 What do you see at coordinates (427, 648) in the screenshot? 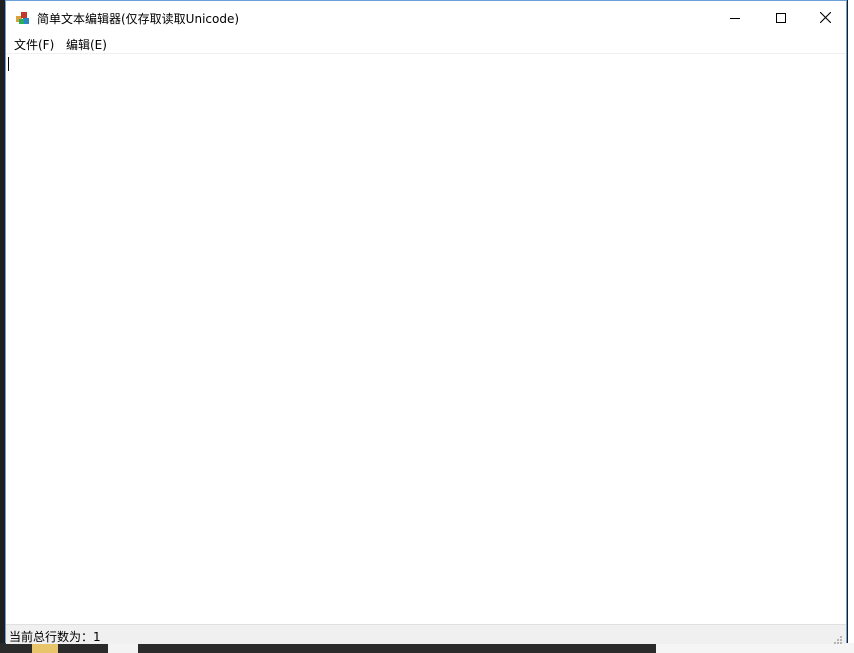
I see `taskbar-fragment` at bounding box center [427, 648].